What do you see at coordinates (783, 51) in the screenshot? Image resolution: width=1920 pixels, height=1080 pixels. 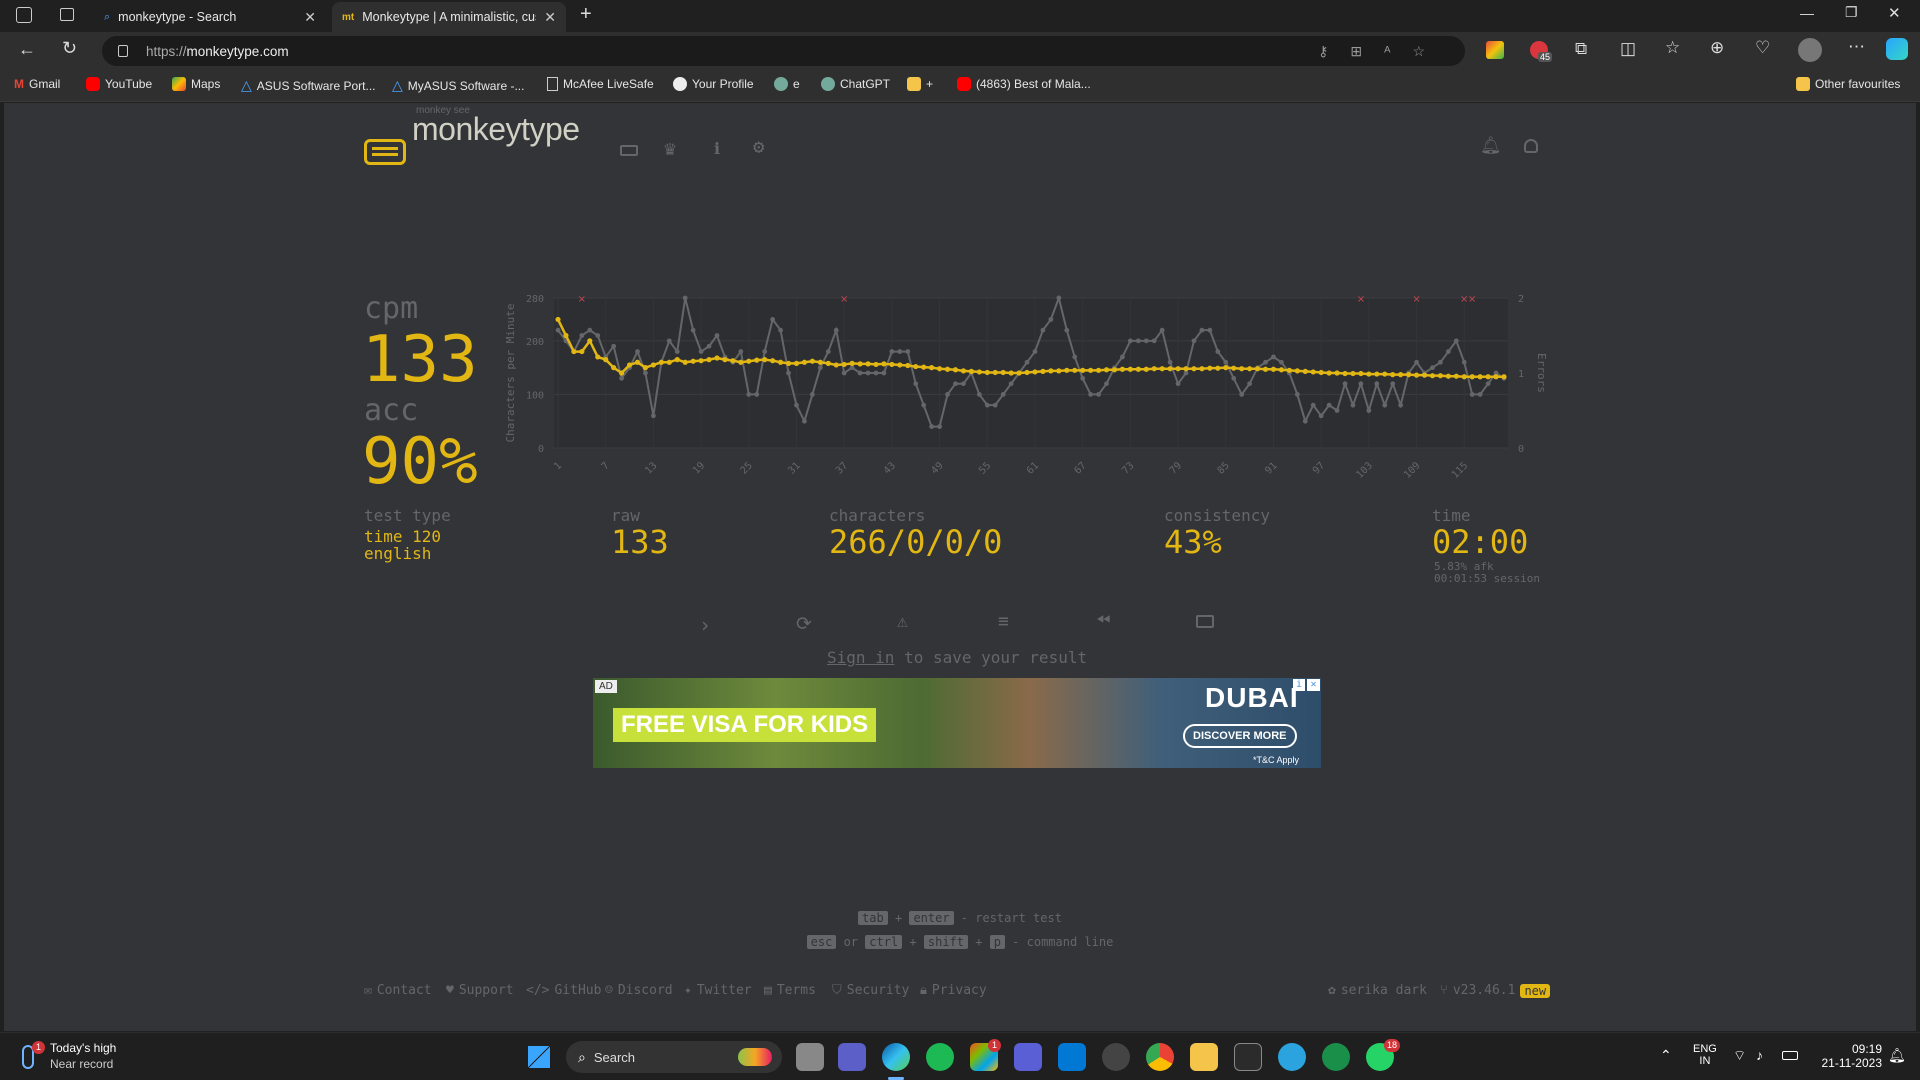 I see `url-field: https:// monkeytype.com ⚷⊞ᴬ☆` at bounding box center [783, 51].